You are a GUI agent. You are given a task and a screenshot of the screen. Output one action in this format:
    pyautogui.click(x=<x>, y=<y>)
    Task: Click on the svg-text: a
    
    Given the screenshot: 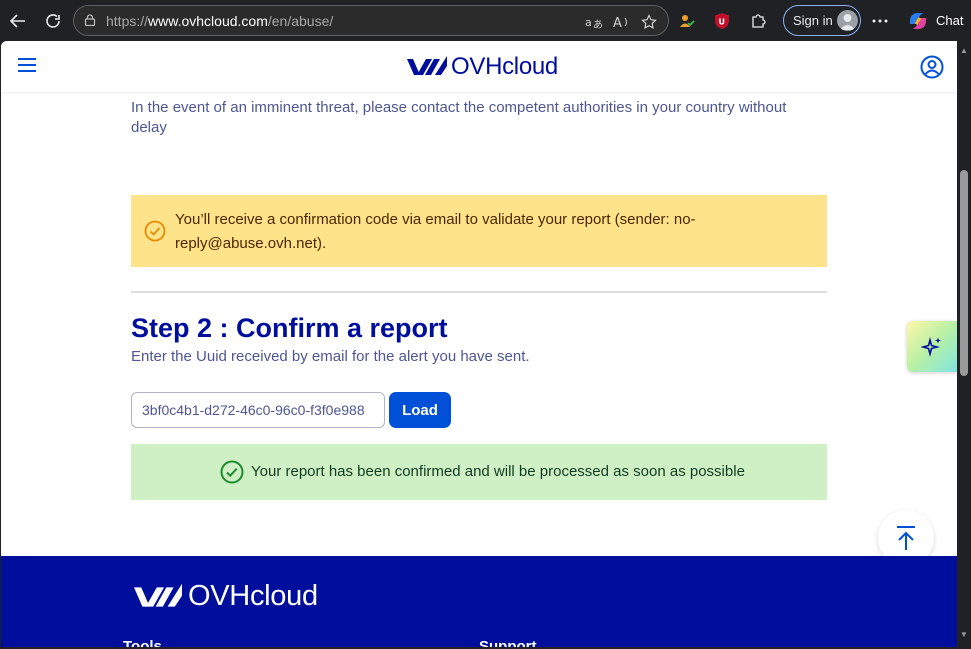 What is the action you would take?
    pyautogui.click(x=588, y=22)
    